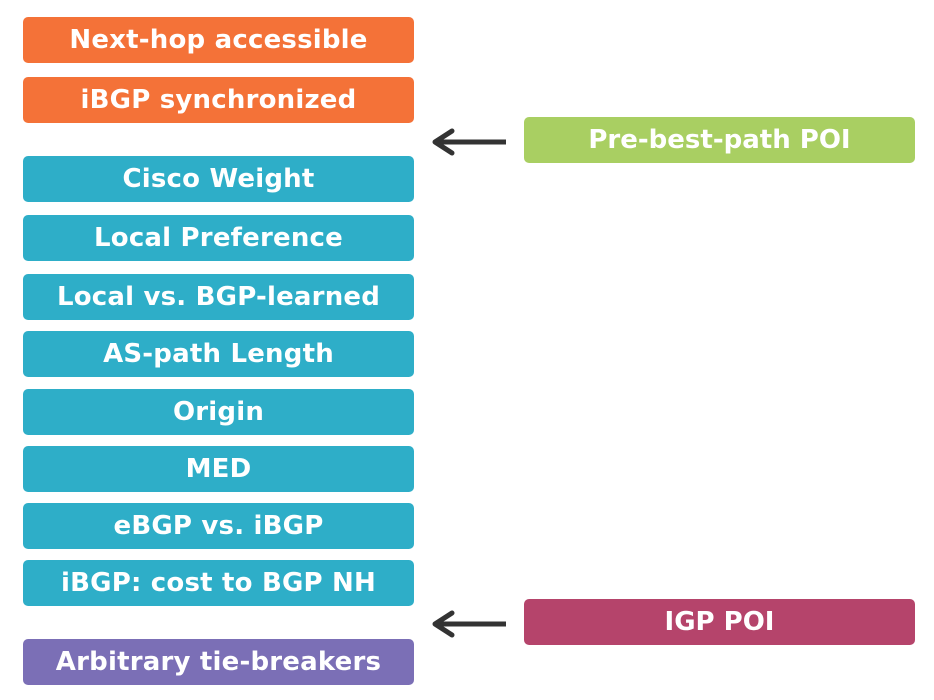 This screenshot has width=934, height=700. What do you see at coordinates (218, 100) in the screenshot?
I see `step-ibgp-synchronized: iBGP synchronized` at bounding box center [218, 100].